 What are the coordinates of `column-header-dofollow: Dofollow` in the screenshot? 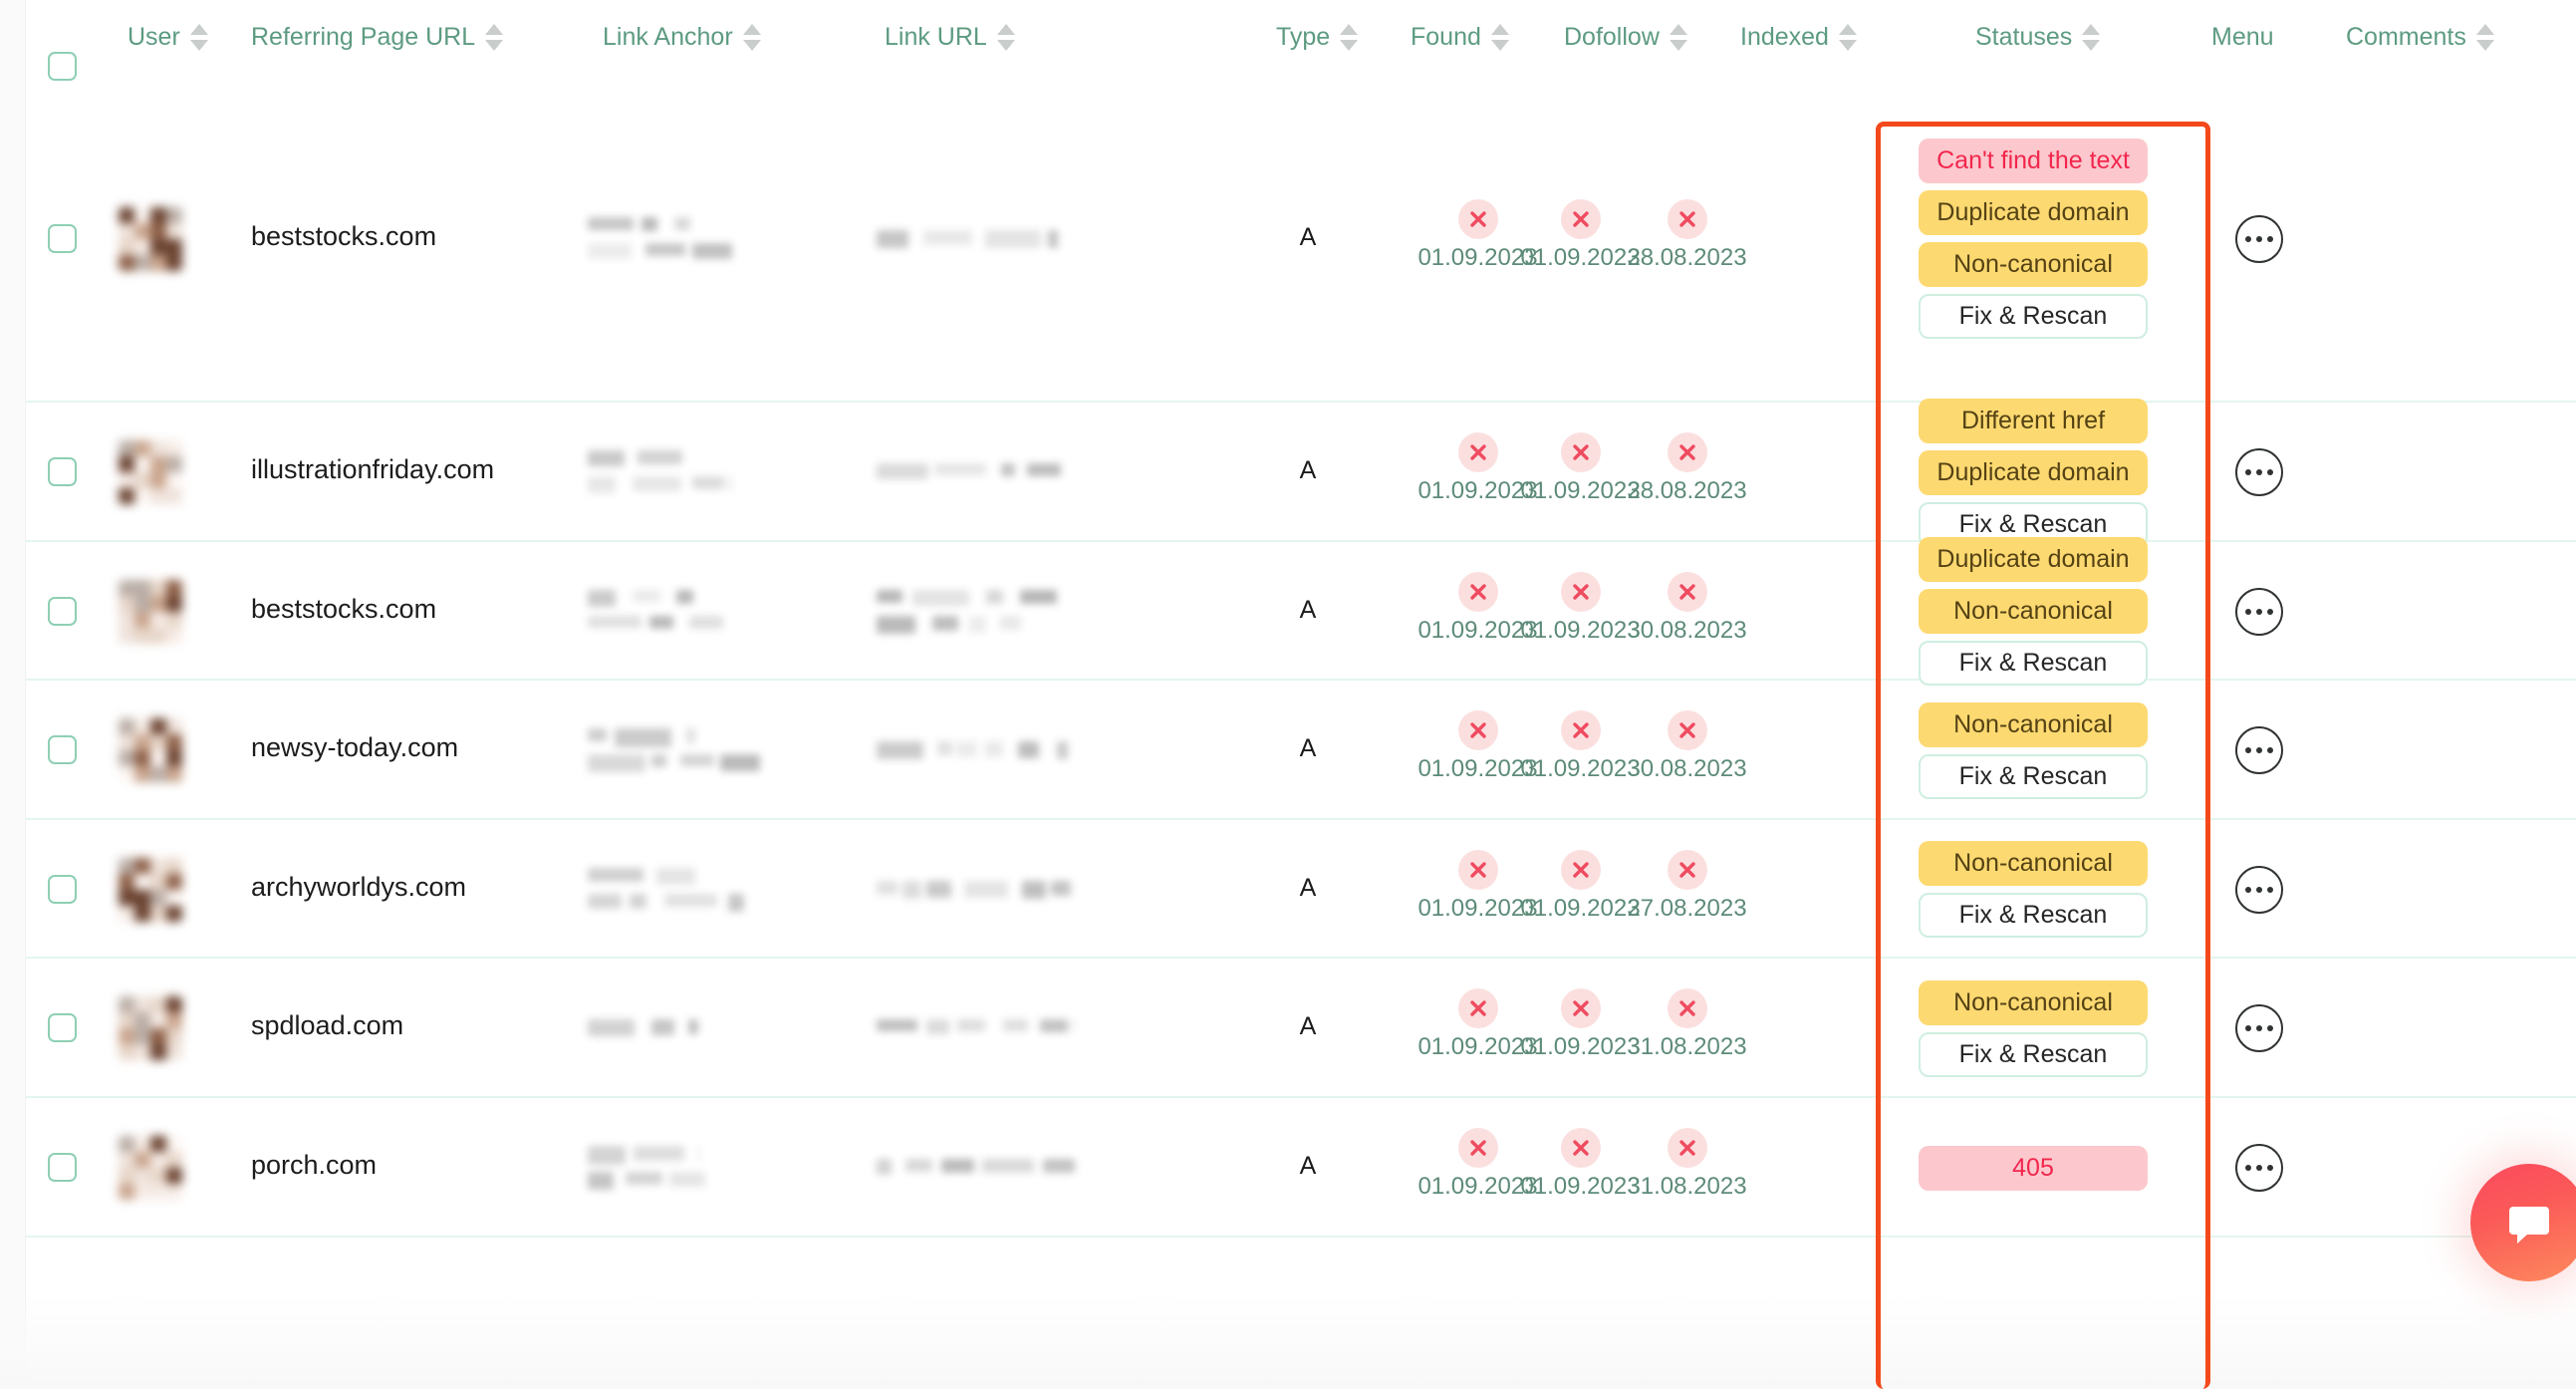 It's located at (1625, 38).